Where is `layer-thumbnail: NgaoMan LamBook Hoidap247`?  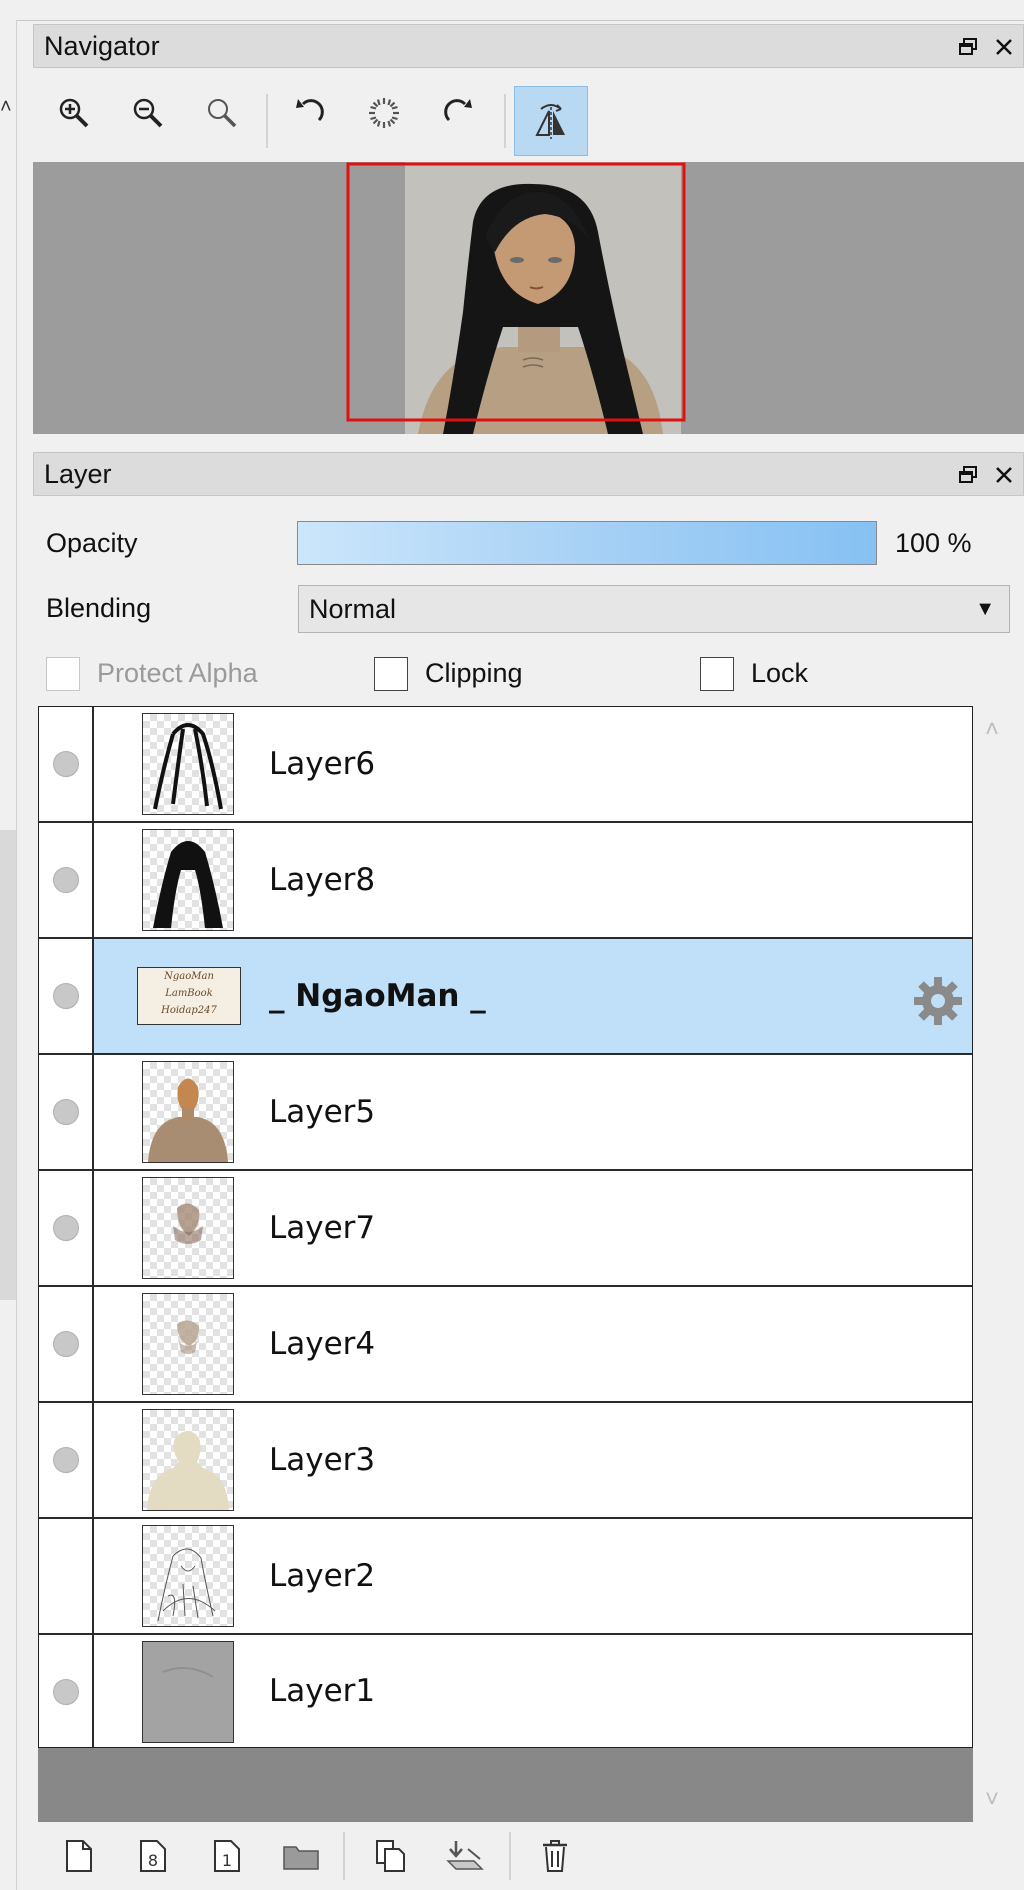
layer-thumbnail: NgaoMan LamBook Hoidap247 is located at coordinates (189, 996).